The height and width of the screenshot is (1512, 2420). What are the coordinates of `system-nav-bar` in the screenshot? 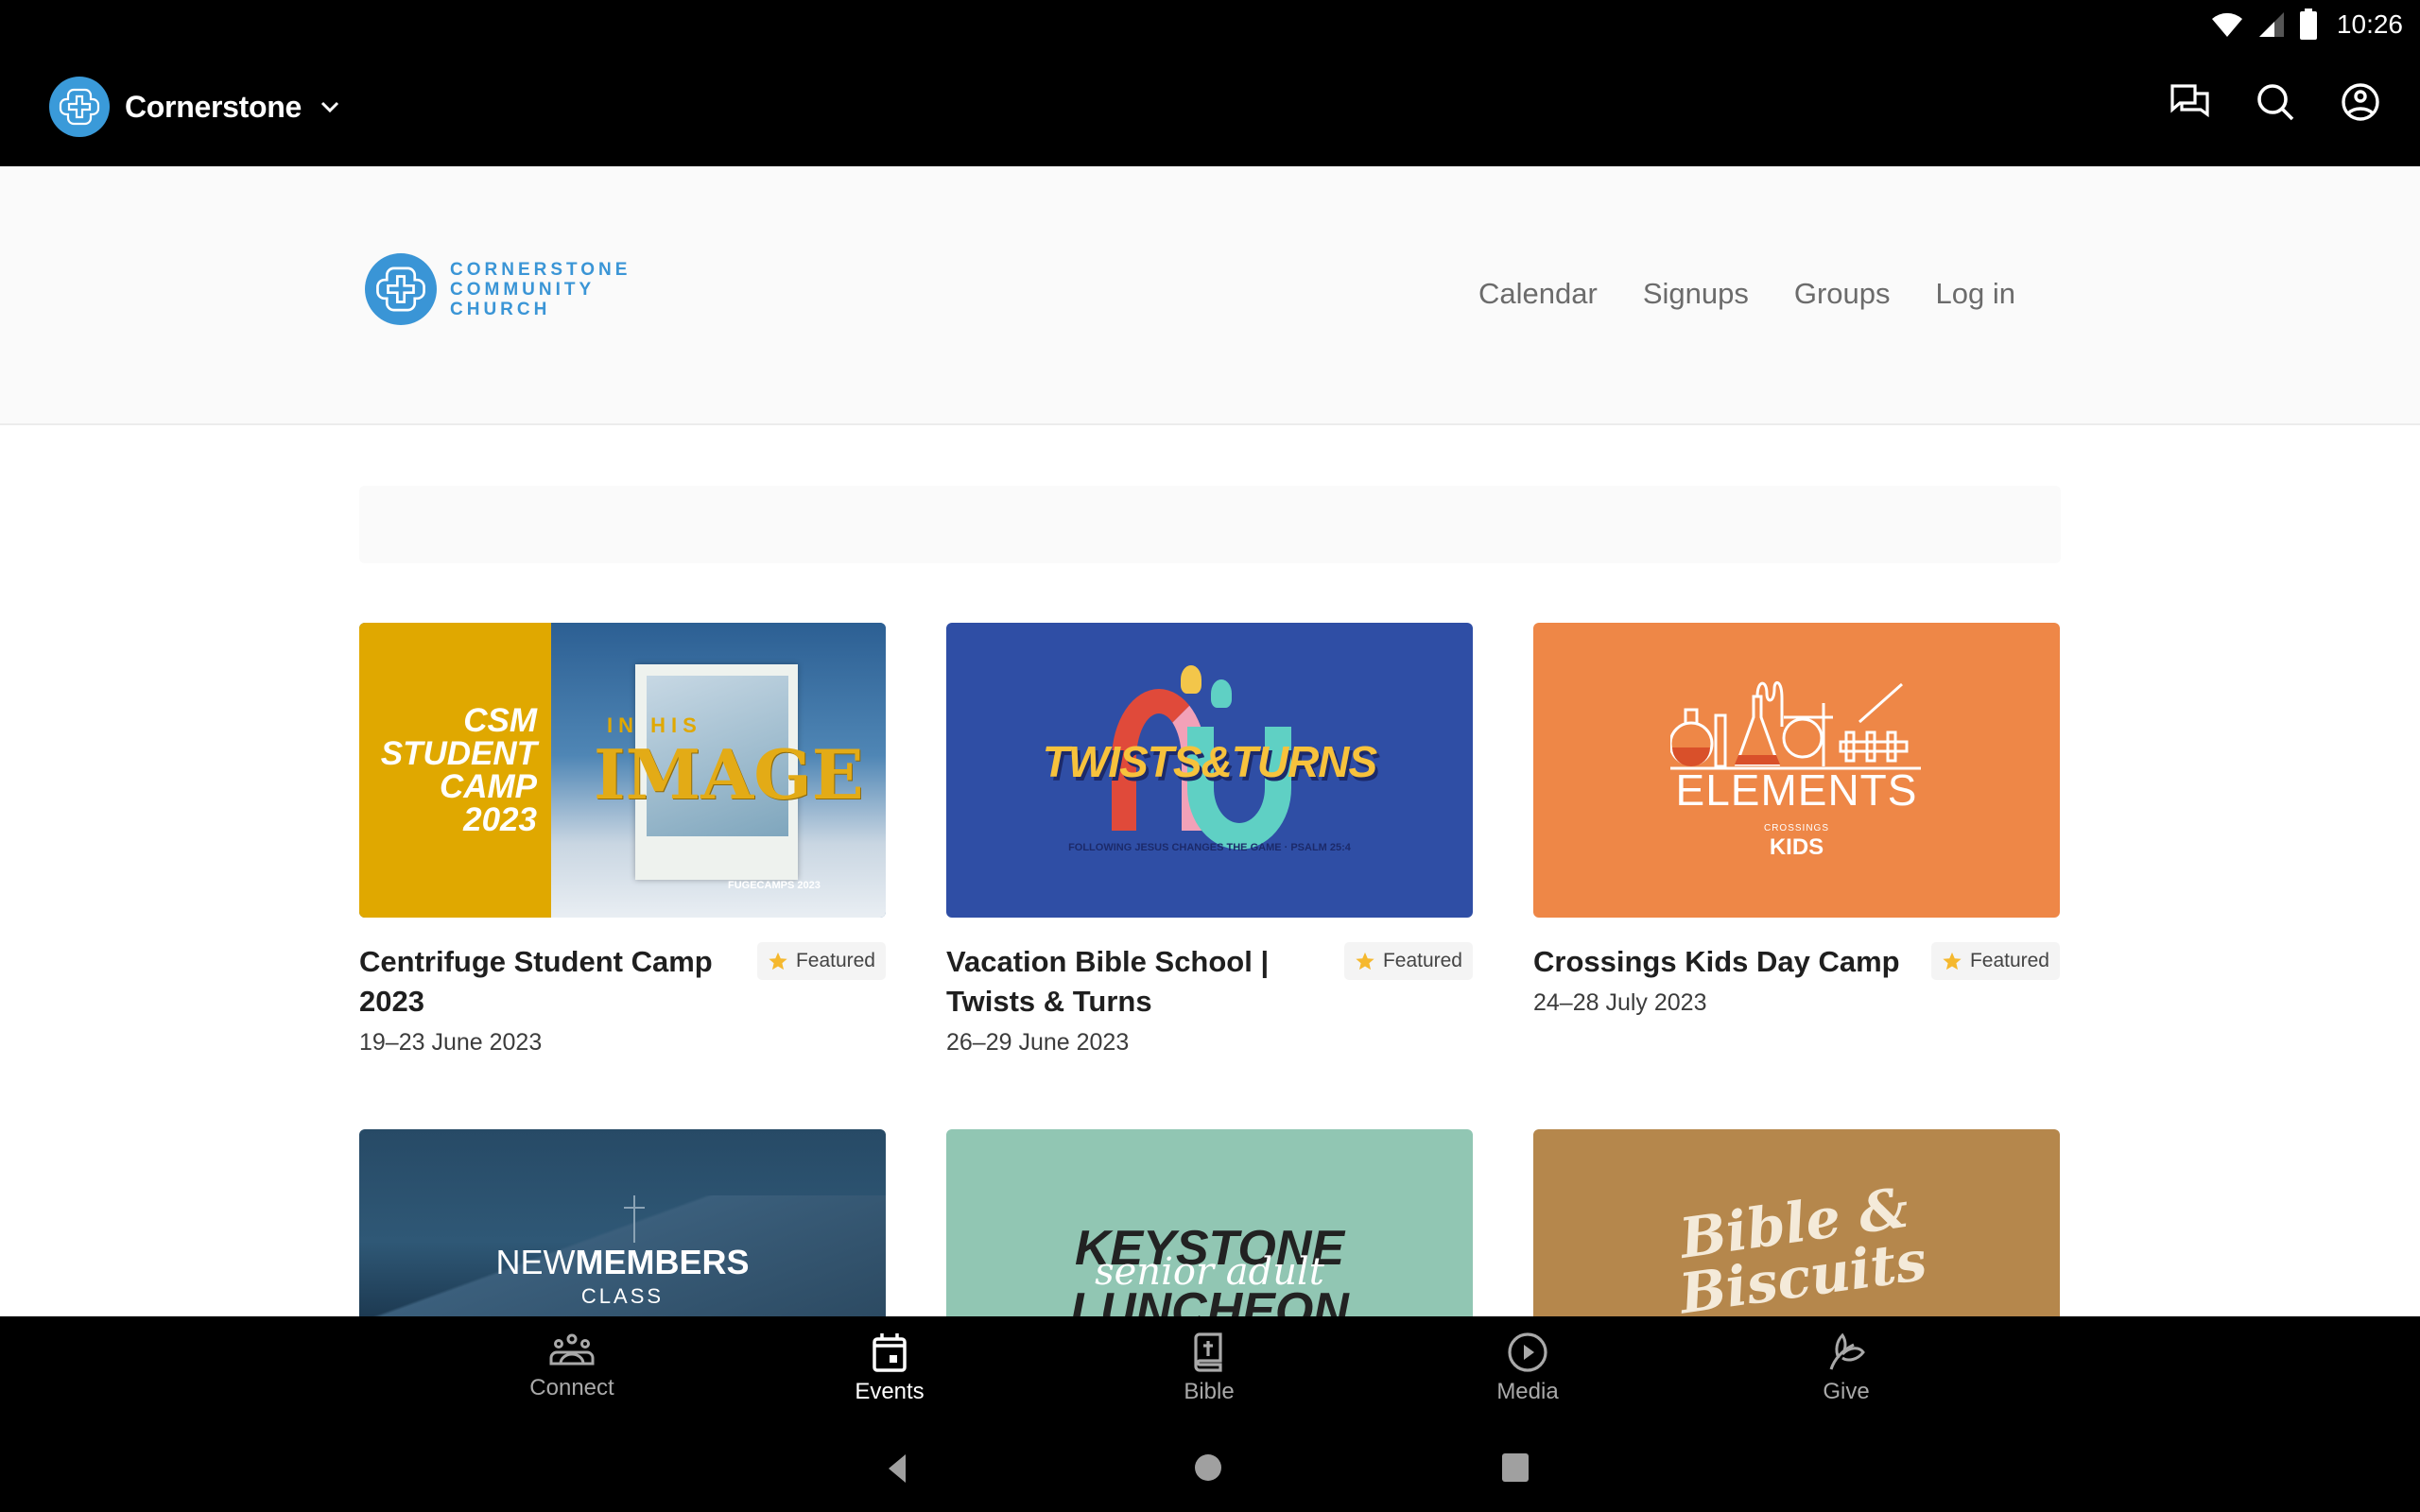 It's located at (1210, 1469).